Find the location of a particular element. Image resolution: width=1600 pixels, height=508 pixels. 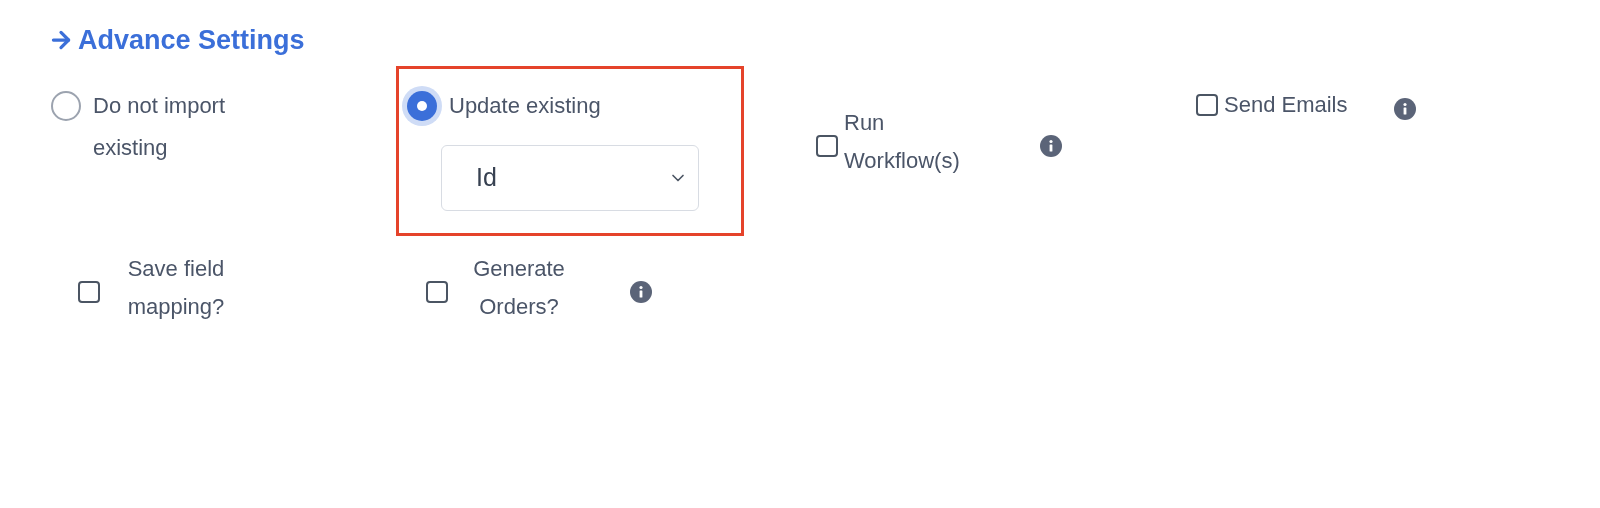

option-label: Run Workflow(s) is located at coordinates (902, 141).